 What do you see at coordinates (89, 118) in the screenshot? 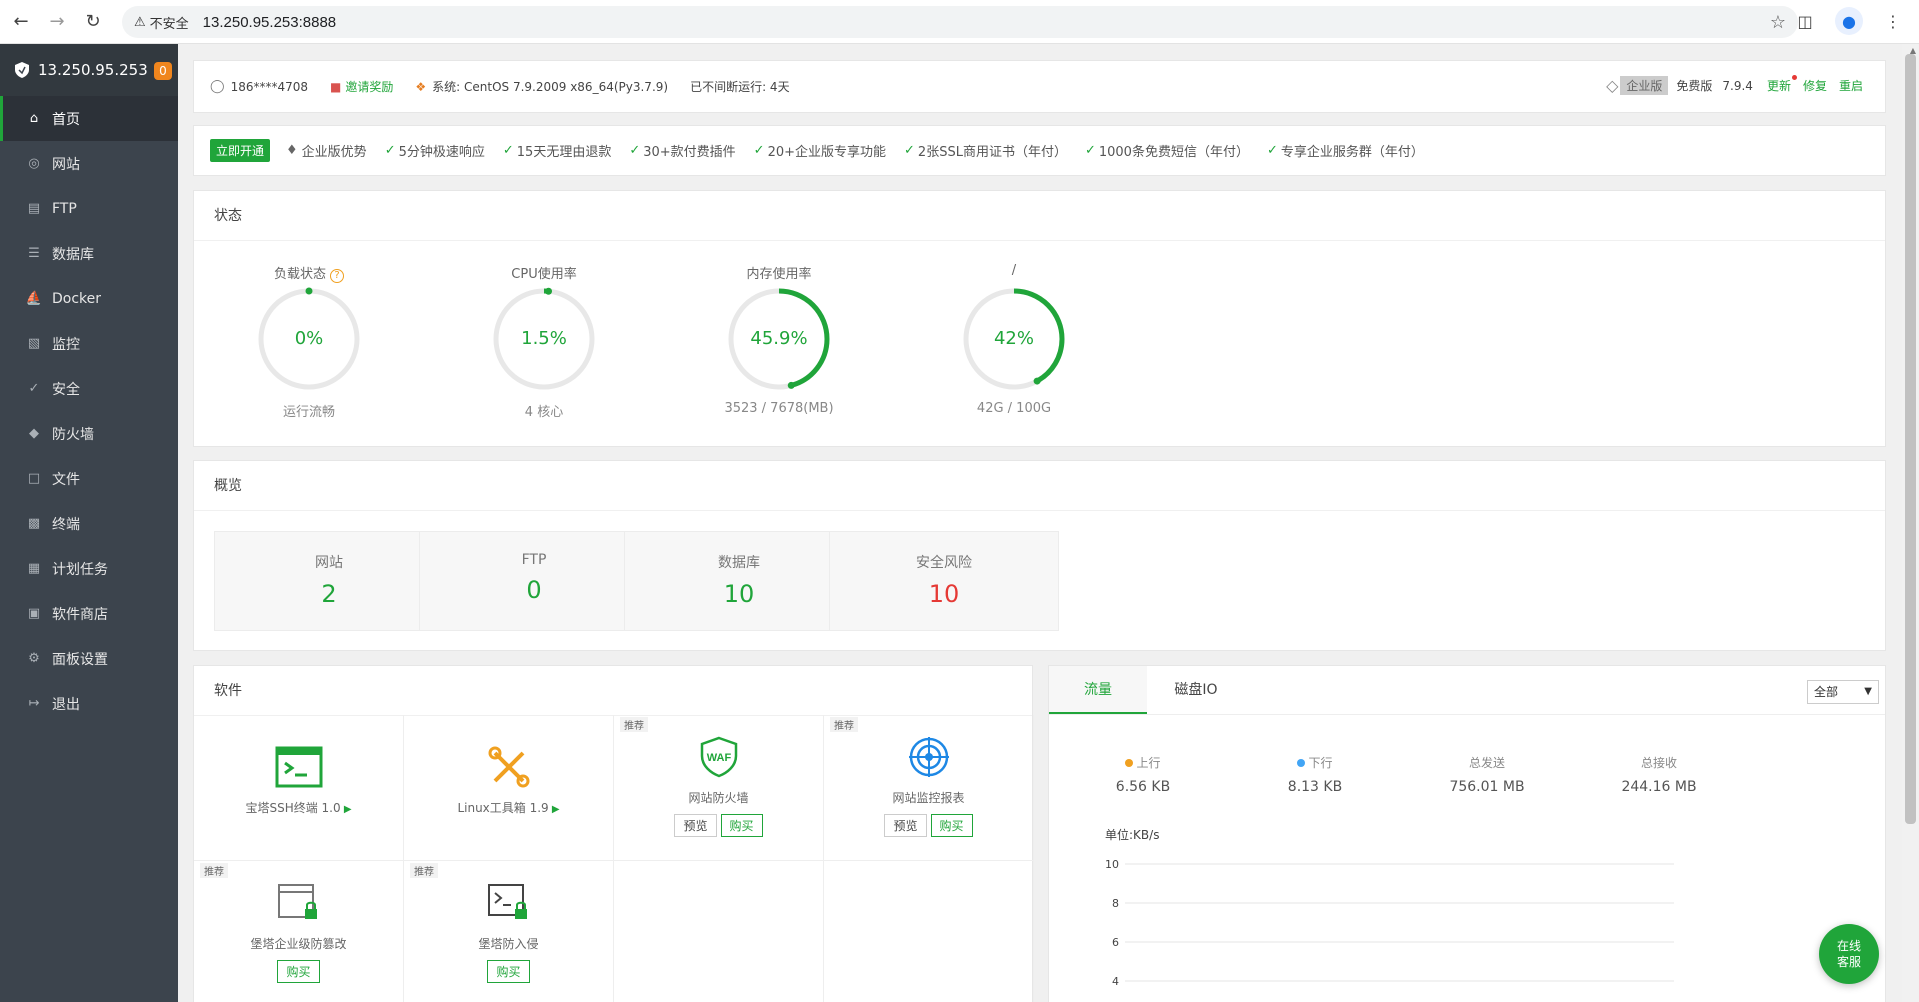
I see `sidebar-item-0: ⌂ 首页` at bounding box center [89, 118].